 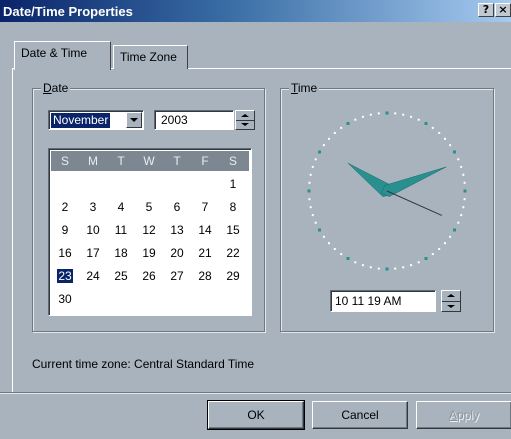 I want to click on calendar-day-number: 7, so click(x=205, y=207).